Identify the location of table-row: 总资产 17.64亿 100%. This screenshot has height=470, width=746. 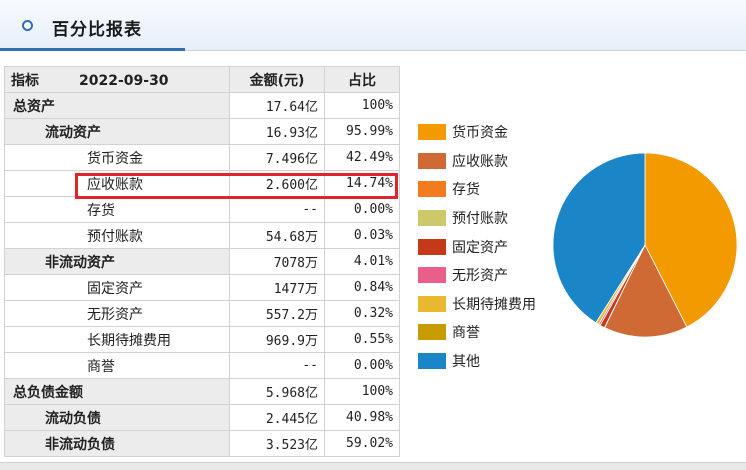
(202, 105).